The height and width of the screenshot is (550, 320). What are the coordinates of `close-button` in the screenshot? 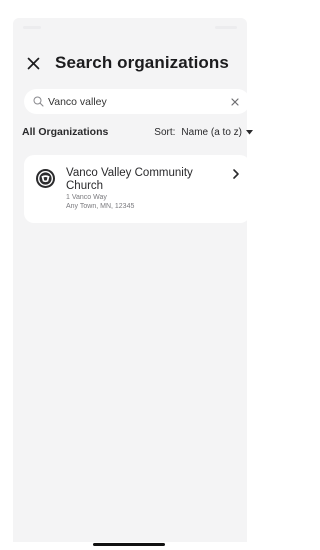 It's located at (37, 63).